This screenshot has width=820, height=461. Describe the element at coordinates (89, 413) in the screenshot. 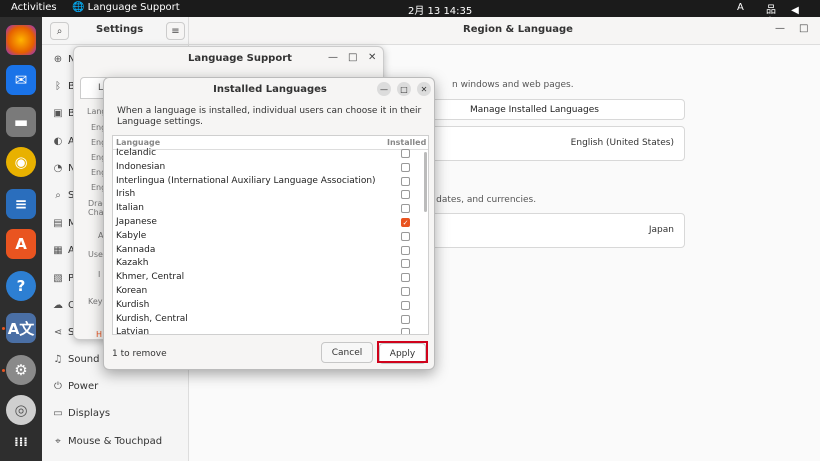

I see `sidebar-item-label: Displays` at that location.